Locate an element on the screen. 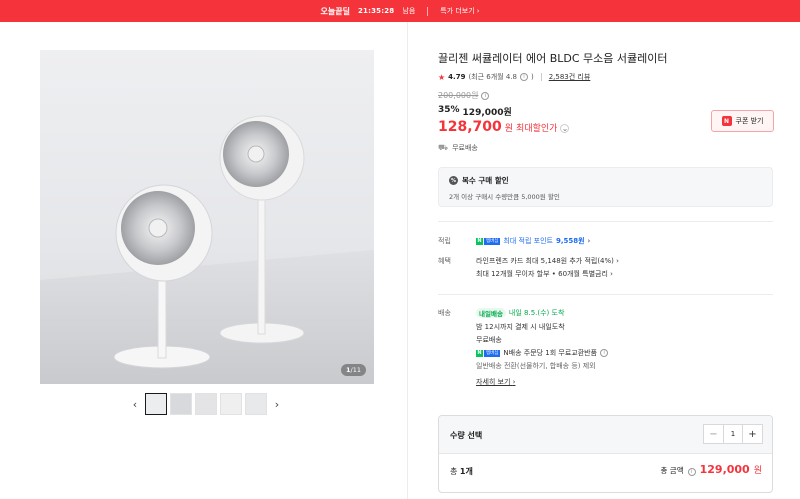 This screenshot has width=800, height=499. thumbnail-strip: ‹ › is located at coordinates (206, 404).